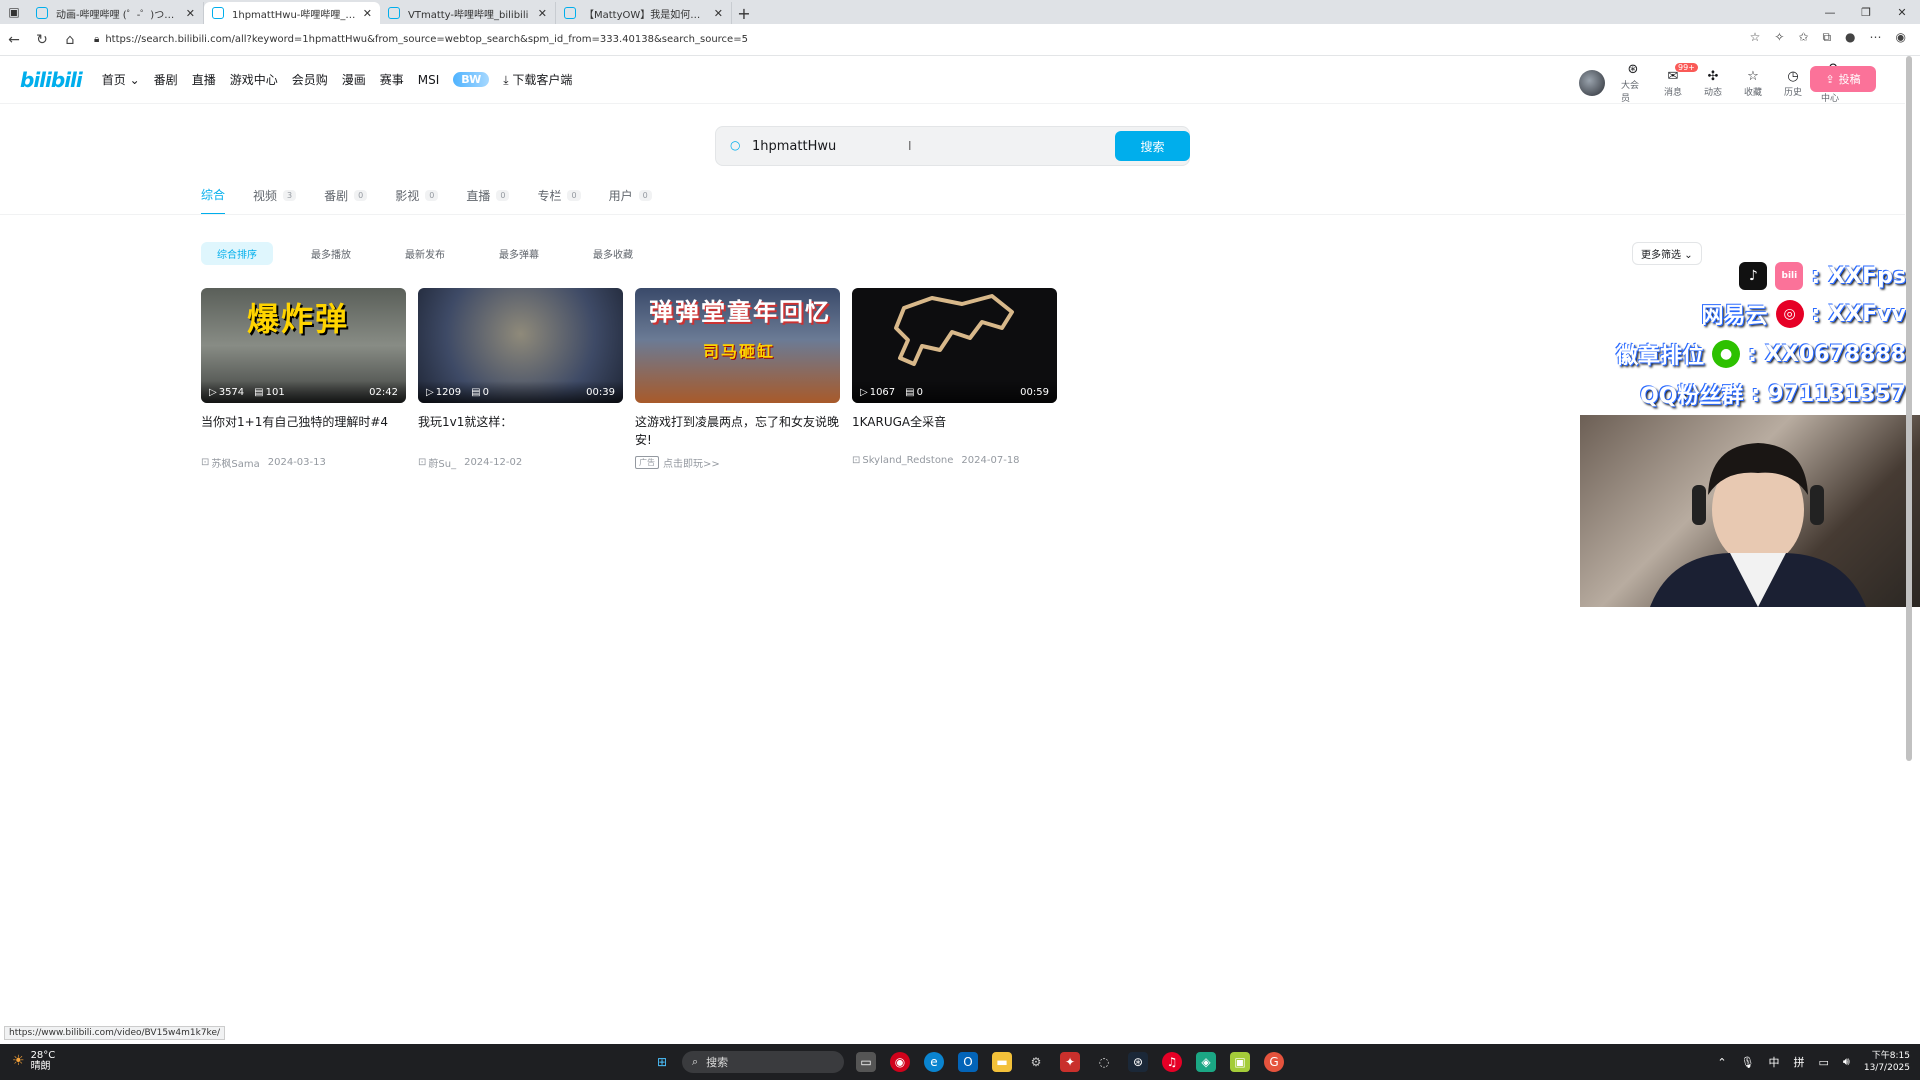  What do you see at coordinates (662, 1062) in the screenshot?
I see `start-icon: ⊞` at bounding box center [662, 1062].